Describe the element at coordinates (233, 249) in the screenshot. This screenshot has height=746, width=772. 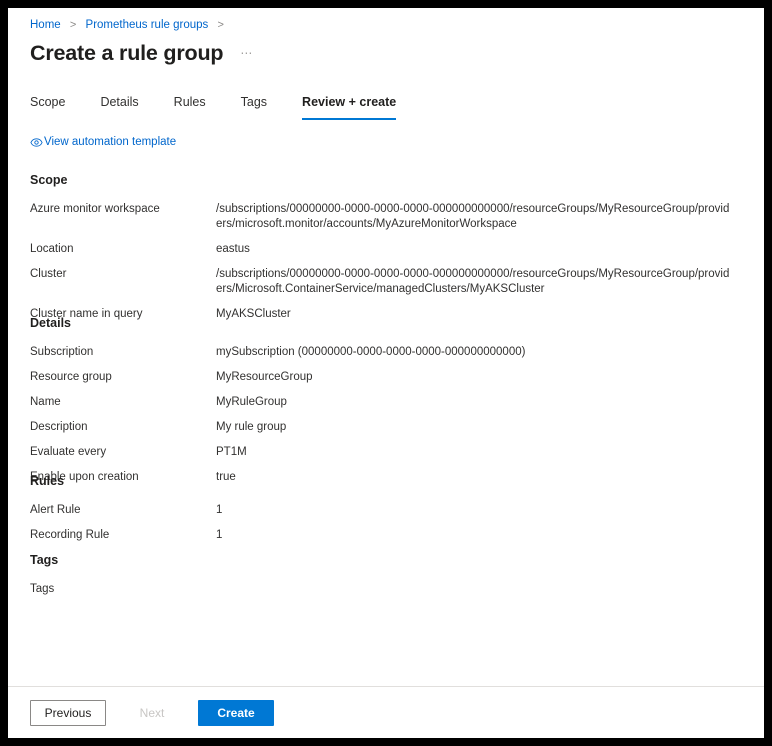
I see `row-value: eastus` at that location.